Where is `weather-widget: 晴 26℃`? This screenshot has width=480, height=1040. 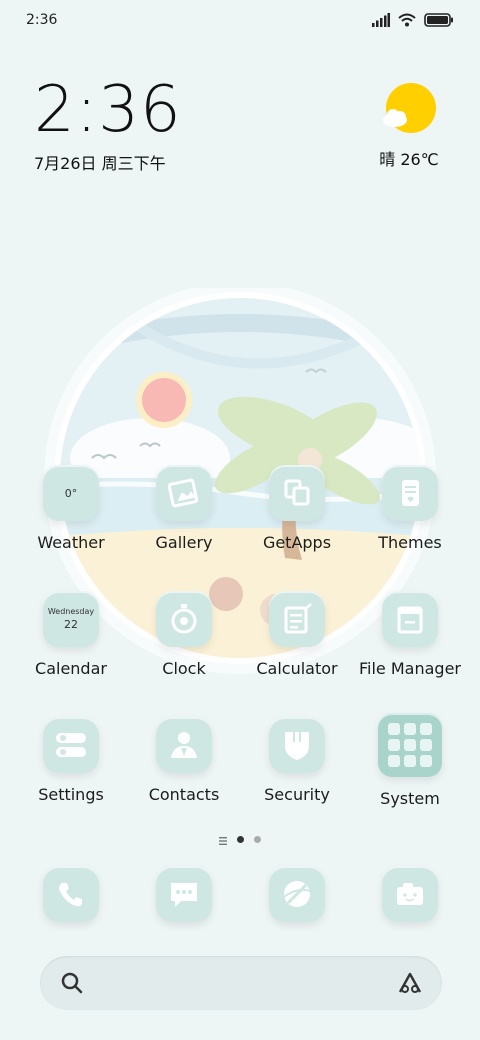 weather-widget: 晴 26℃ is located at coordinates (409, 126).